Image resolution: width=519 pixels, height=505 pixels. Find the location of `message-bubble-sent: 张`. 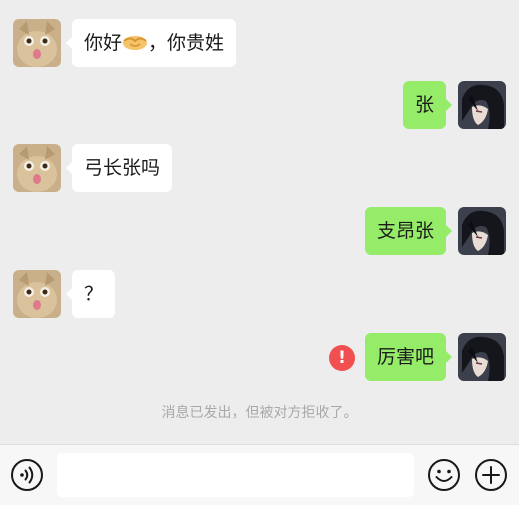

message-bubble-sent: 张 is located at coordinates (427, 105).